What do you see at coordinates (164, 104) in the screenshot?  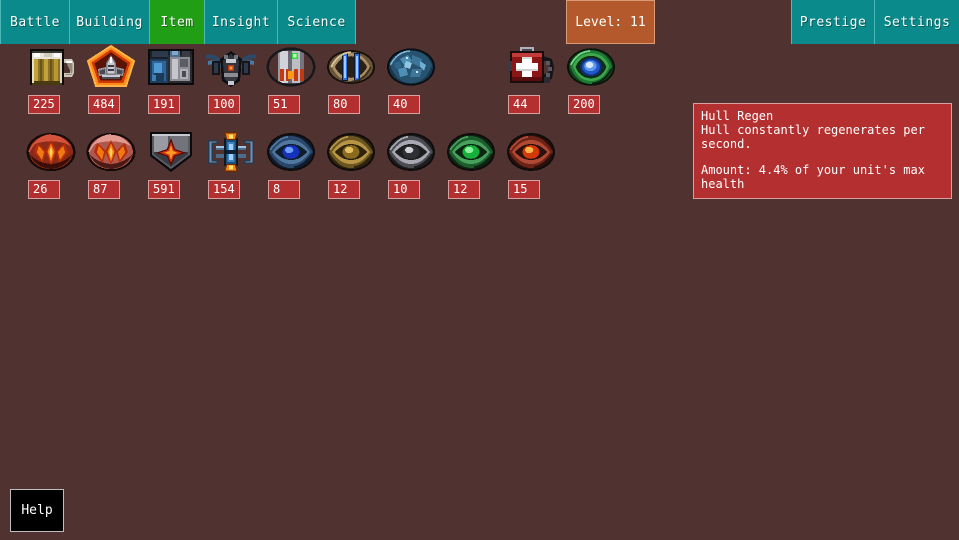 I see `item-count-badge: 191` at bounding box center [164, 104].